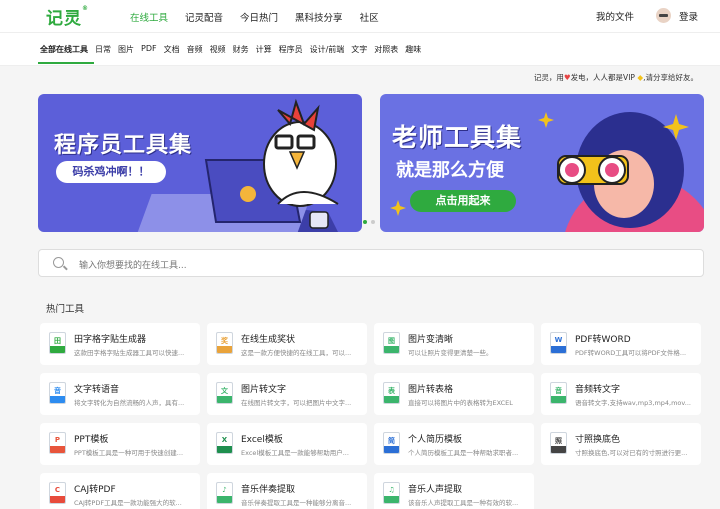 The height and width of the screenshot is (509, 720). I want to click on caj-pdf-icon: C, so click(57, 493).